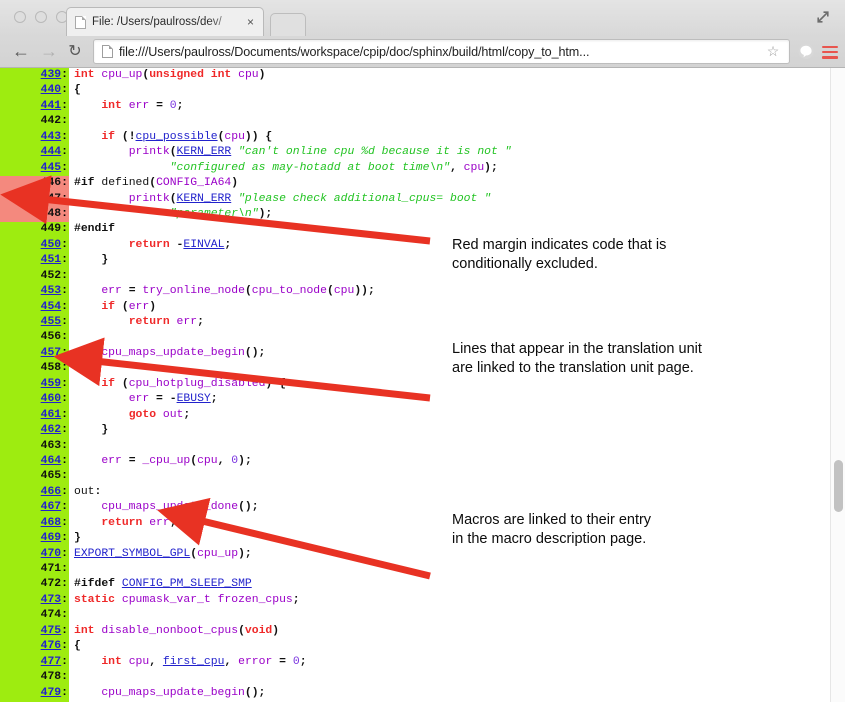 Image resolution: width=845 pixels, height=702 pixels. I want to click on line-number-link: 457, so click(51, 353).